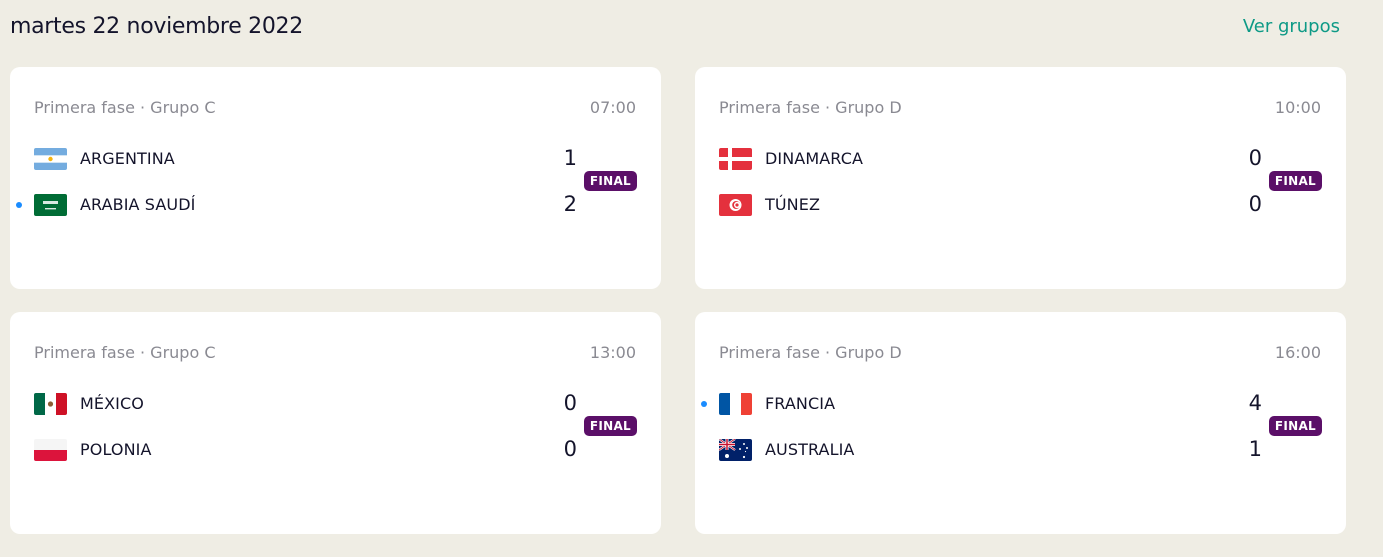  I want to click on tunisia-flag-icon, so click(735, 205).